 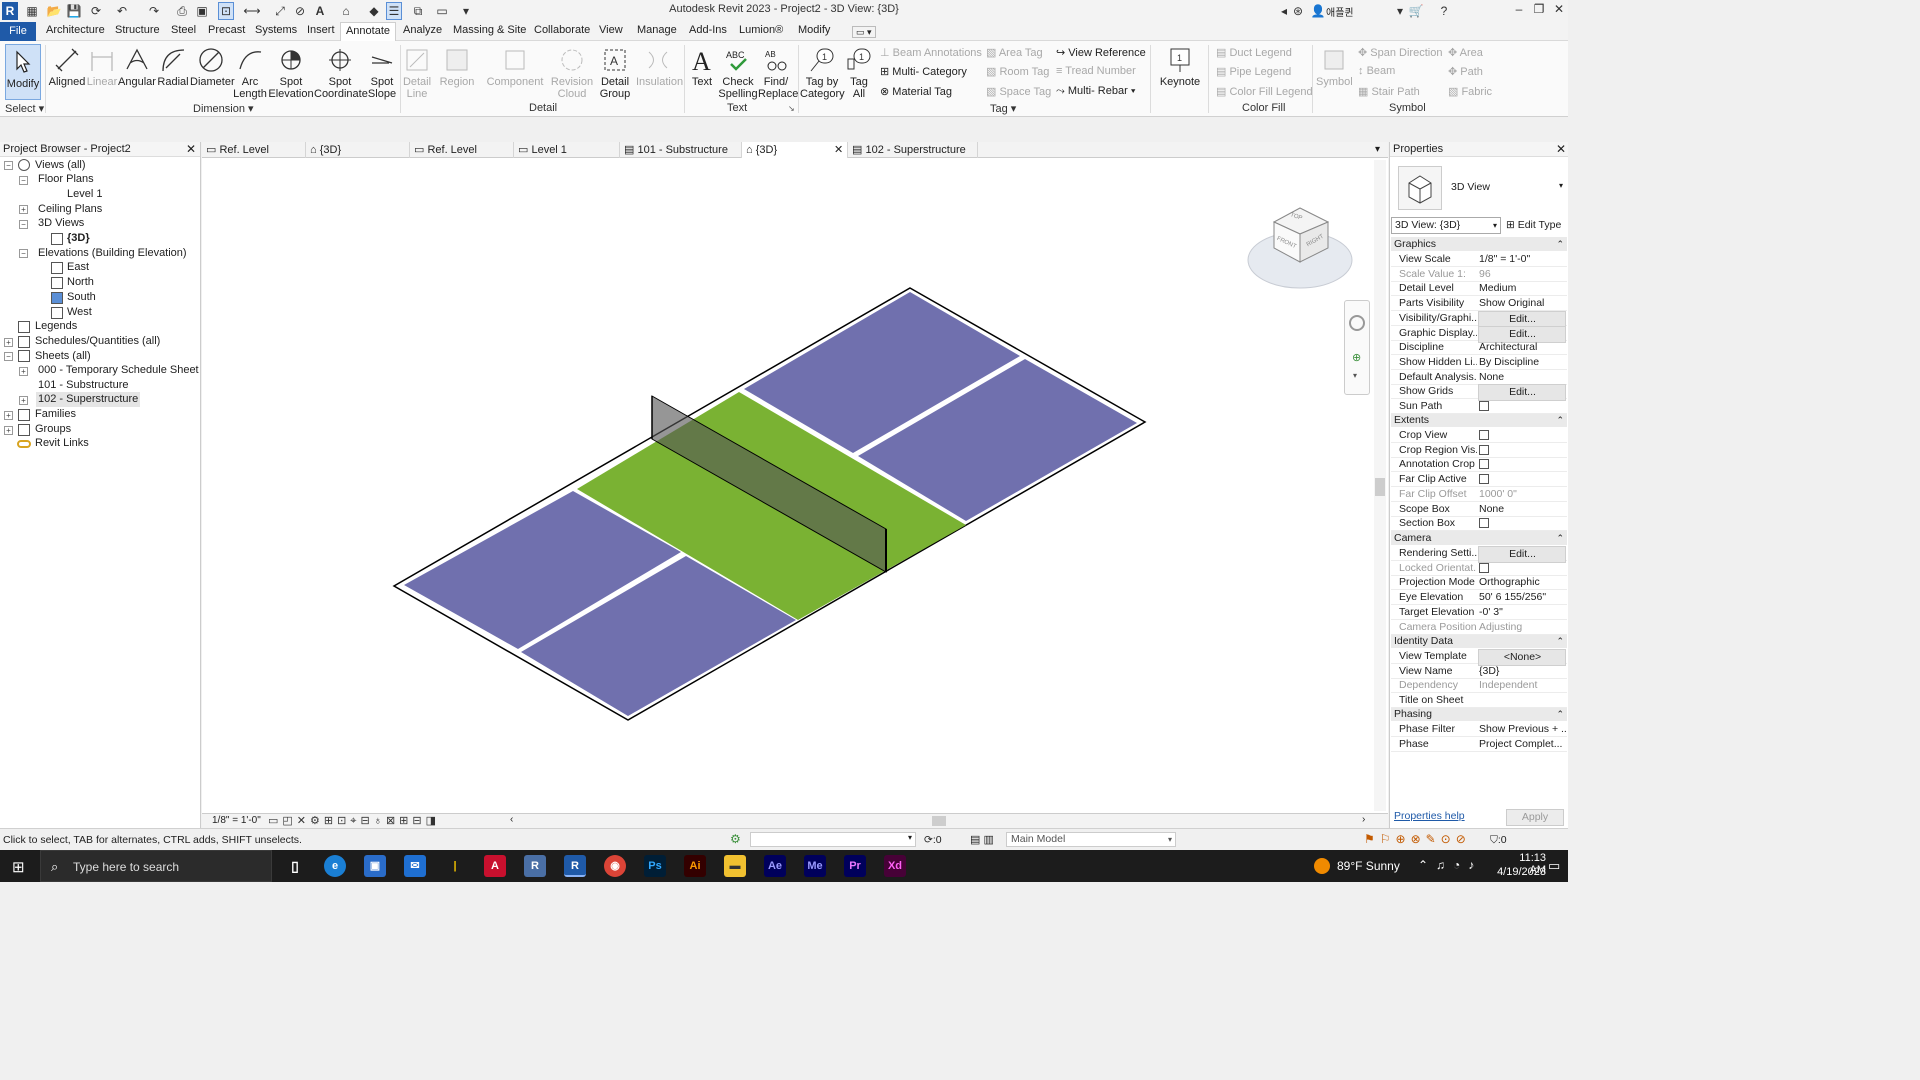 I want to click on select-panel-label: Select ▾, so click(x=24, y=108).